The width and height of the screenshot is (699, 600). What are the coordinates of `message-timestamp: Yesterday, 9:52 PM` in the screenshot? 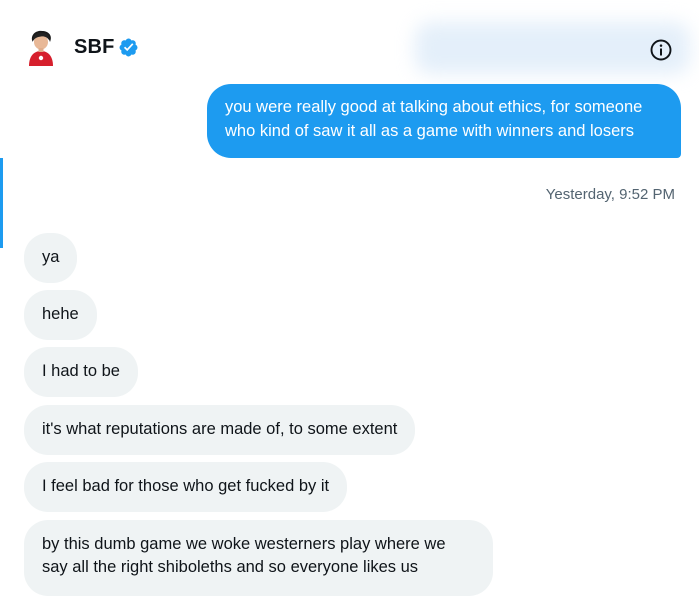 It's located at (610, 194).